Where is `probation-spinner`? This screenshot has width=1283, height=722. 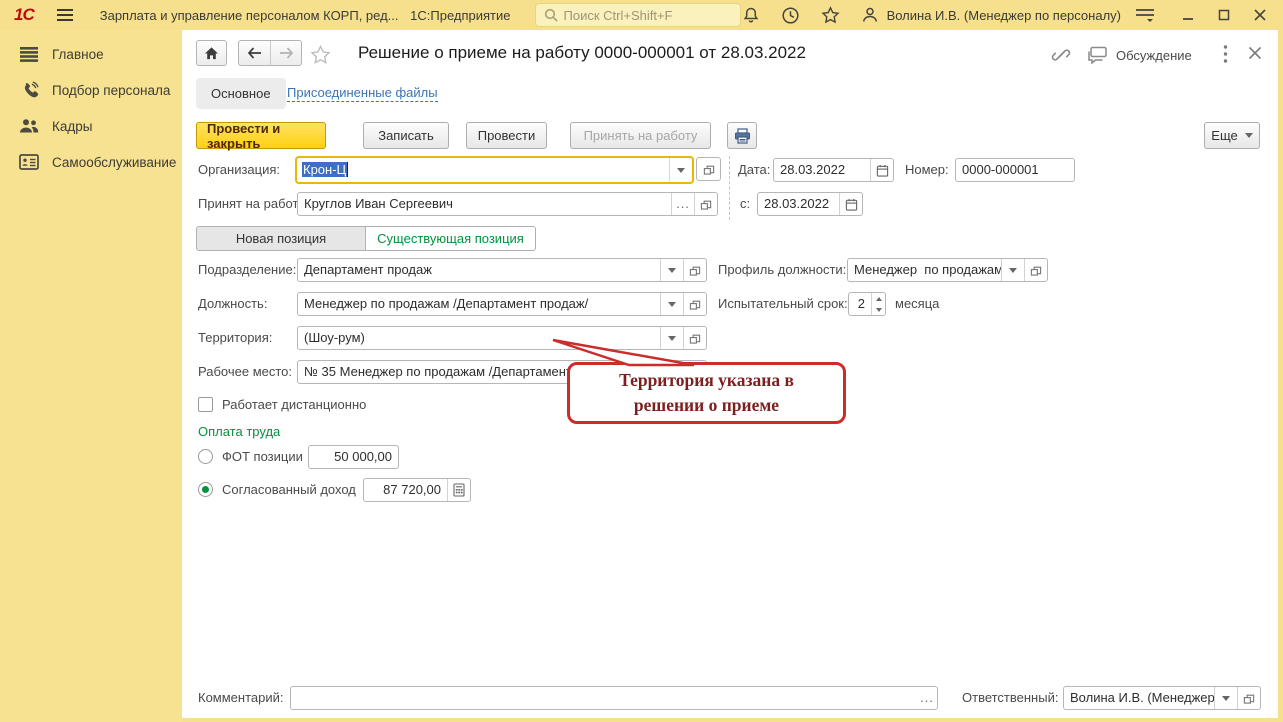
probation-spinner is located at coordinates (878, 304).